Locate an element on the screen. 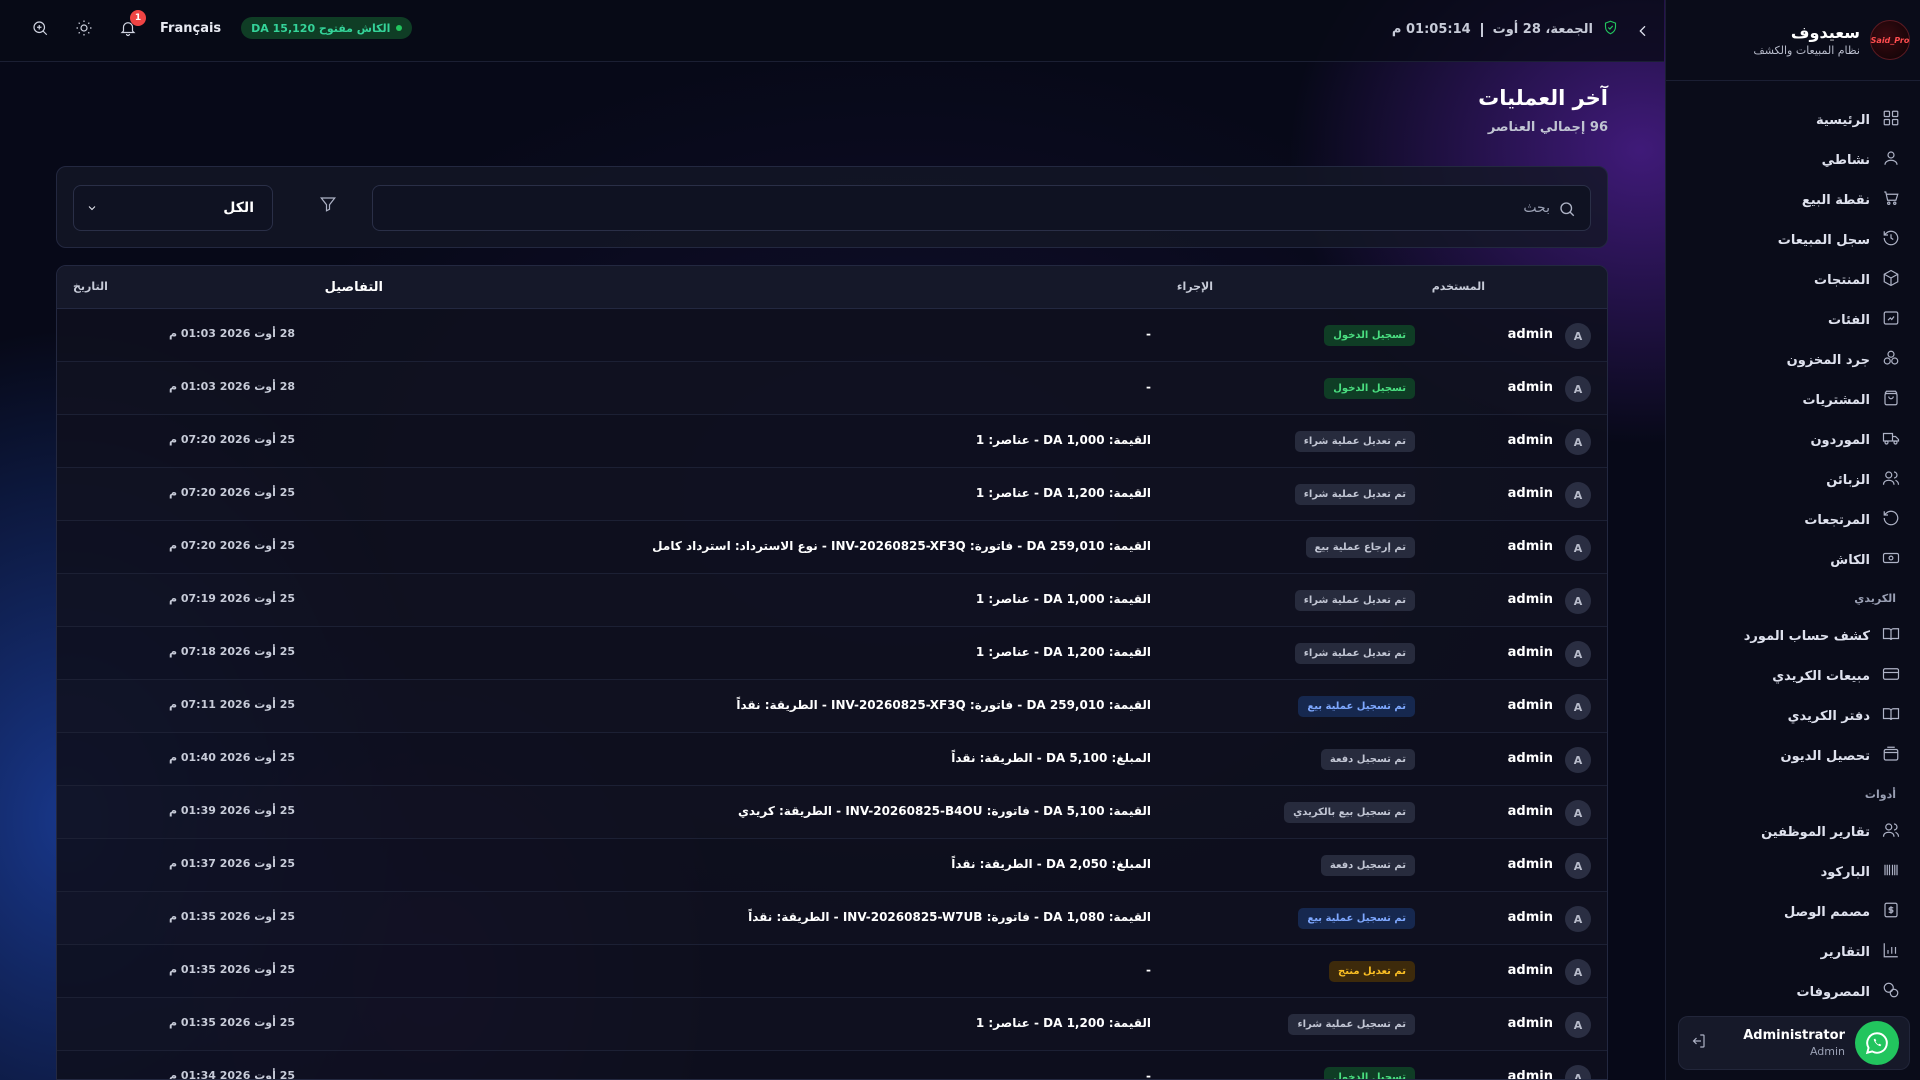 This screenshot has width=1920, height=1080. brand: Said_Pro سعيدوف نظام المبيعات والكشف is located at coordinates (1793, 40).